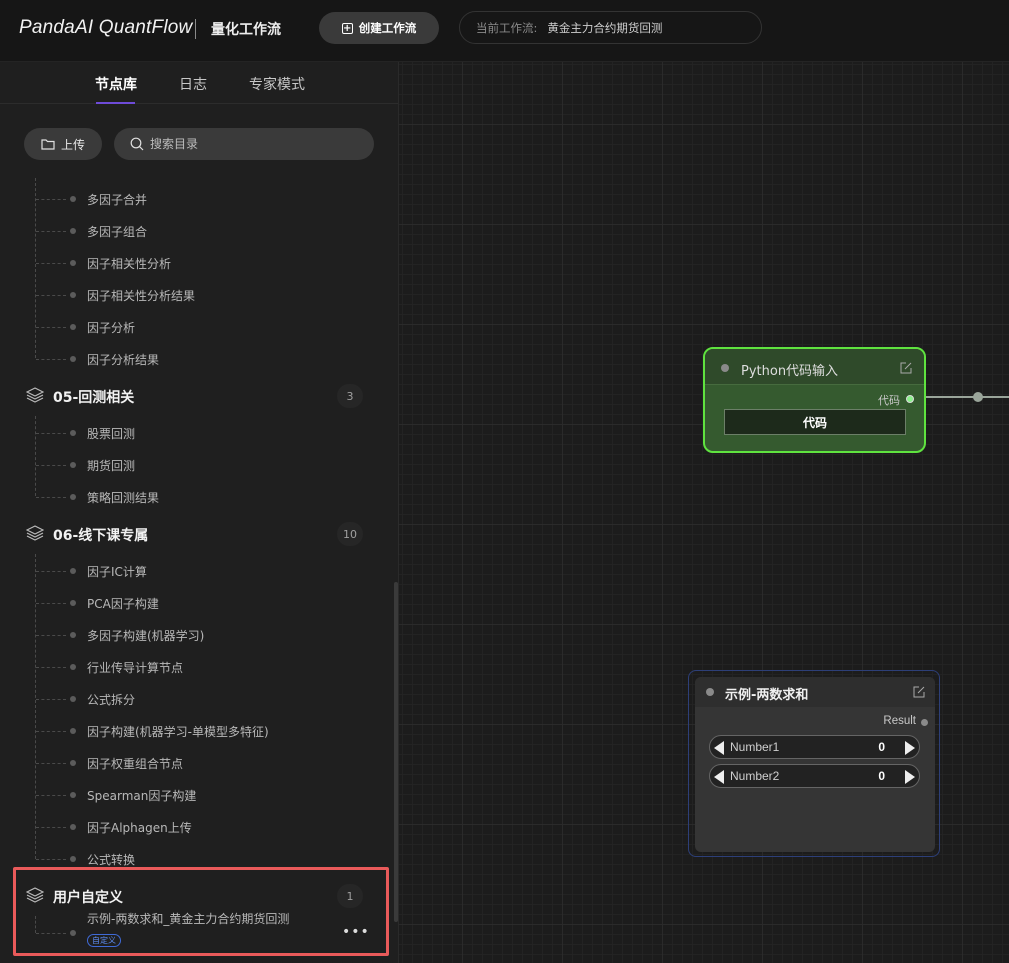 This screenshot has width=1009, height=963. Describe the element at coordinates (190, 327) in the screenshot. I see `list-item: 因子分析` at that location.